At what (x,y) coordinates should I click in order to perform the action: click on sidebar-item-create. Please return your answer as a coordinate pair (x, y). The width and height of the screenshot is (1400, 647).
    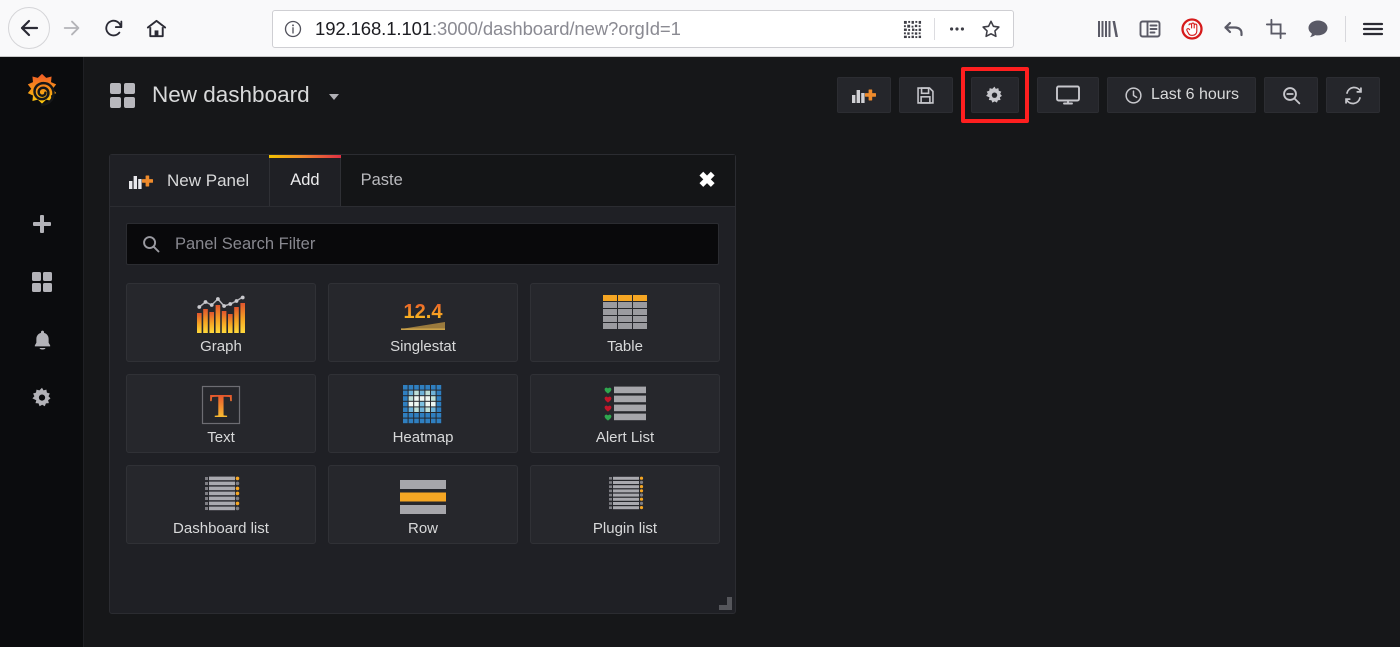
    Looking at the image, I should click on (42, 224).